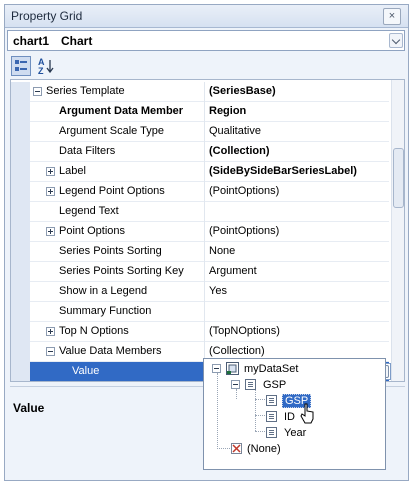 The image size is (417, 487). What do you see at coordinates (295, 433) in the screenshot?
I see `tree-node-label: Year` at bounding box center [295, 433].